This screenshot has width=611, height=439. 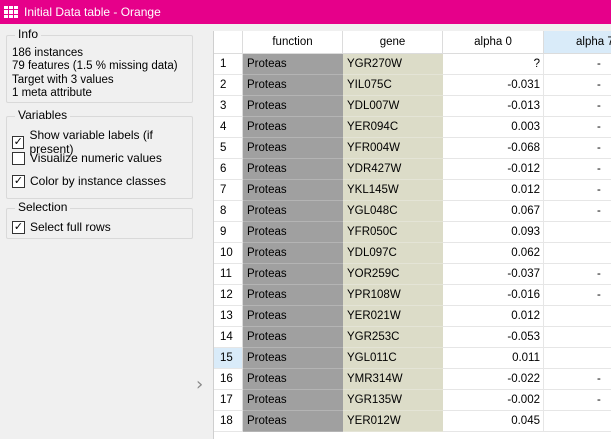 I want to click on alpha-0-cell: 0.045, so click(x=493, y=421).